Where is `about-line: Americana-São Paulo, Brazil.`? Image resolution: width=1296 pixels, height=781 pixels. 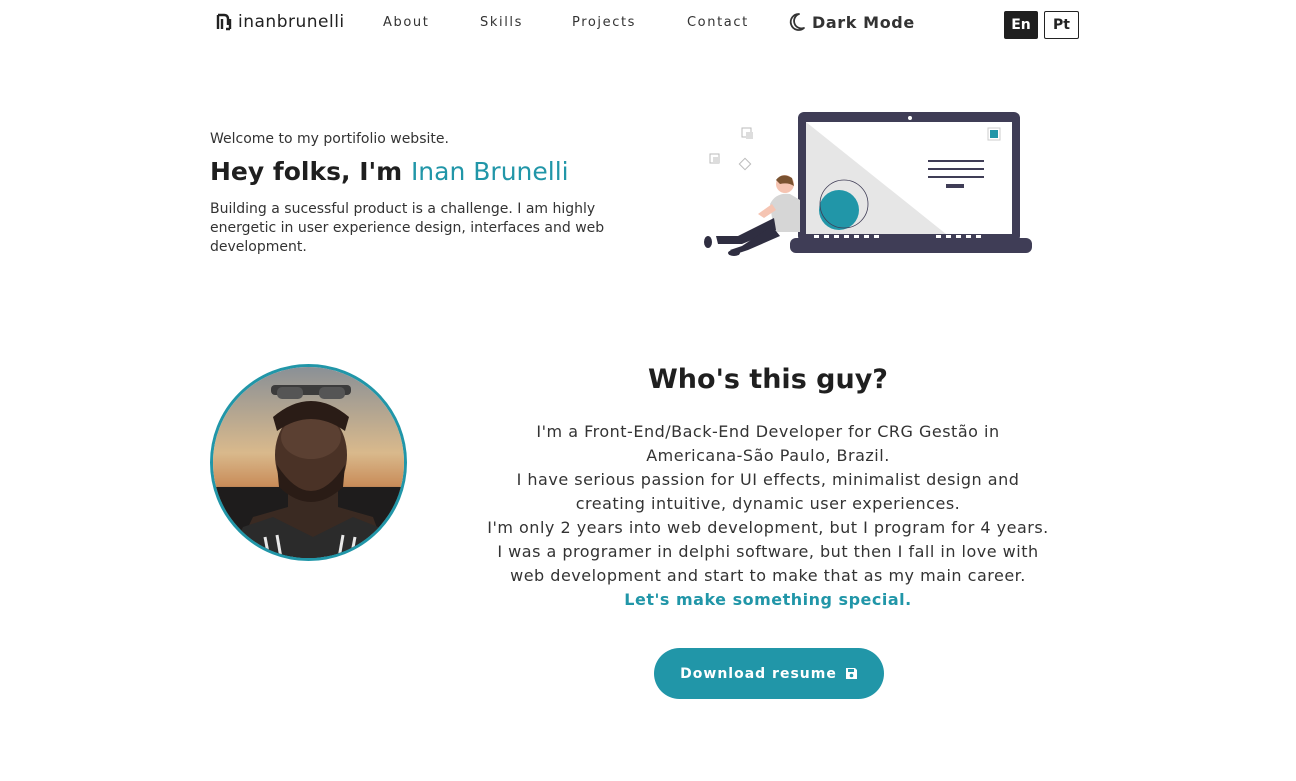 about-line: Americana-São Paulo, Brazil. is located at coordinates (768, 455).